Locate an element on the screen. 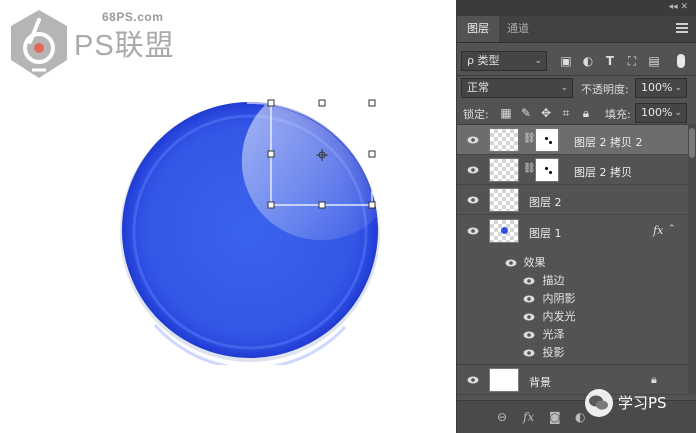 The image size is (696, 433). panel-tabs: 图层 通道 is located at coordinates (576, 29).